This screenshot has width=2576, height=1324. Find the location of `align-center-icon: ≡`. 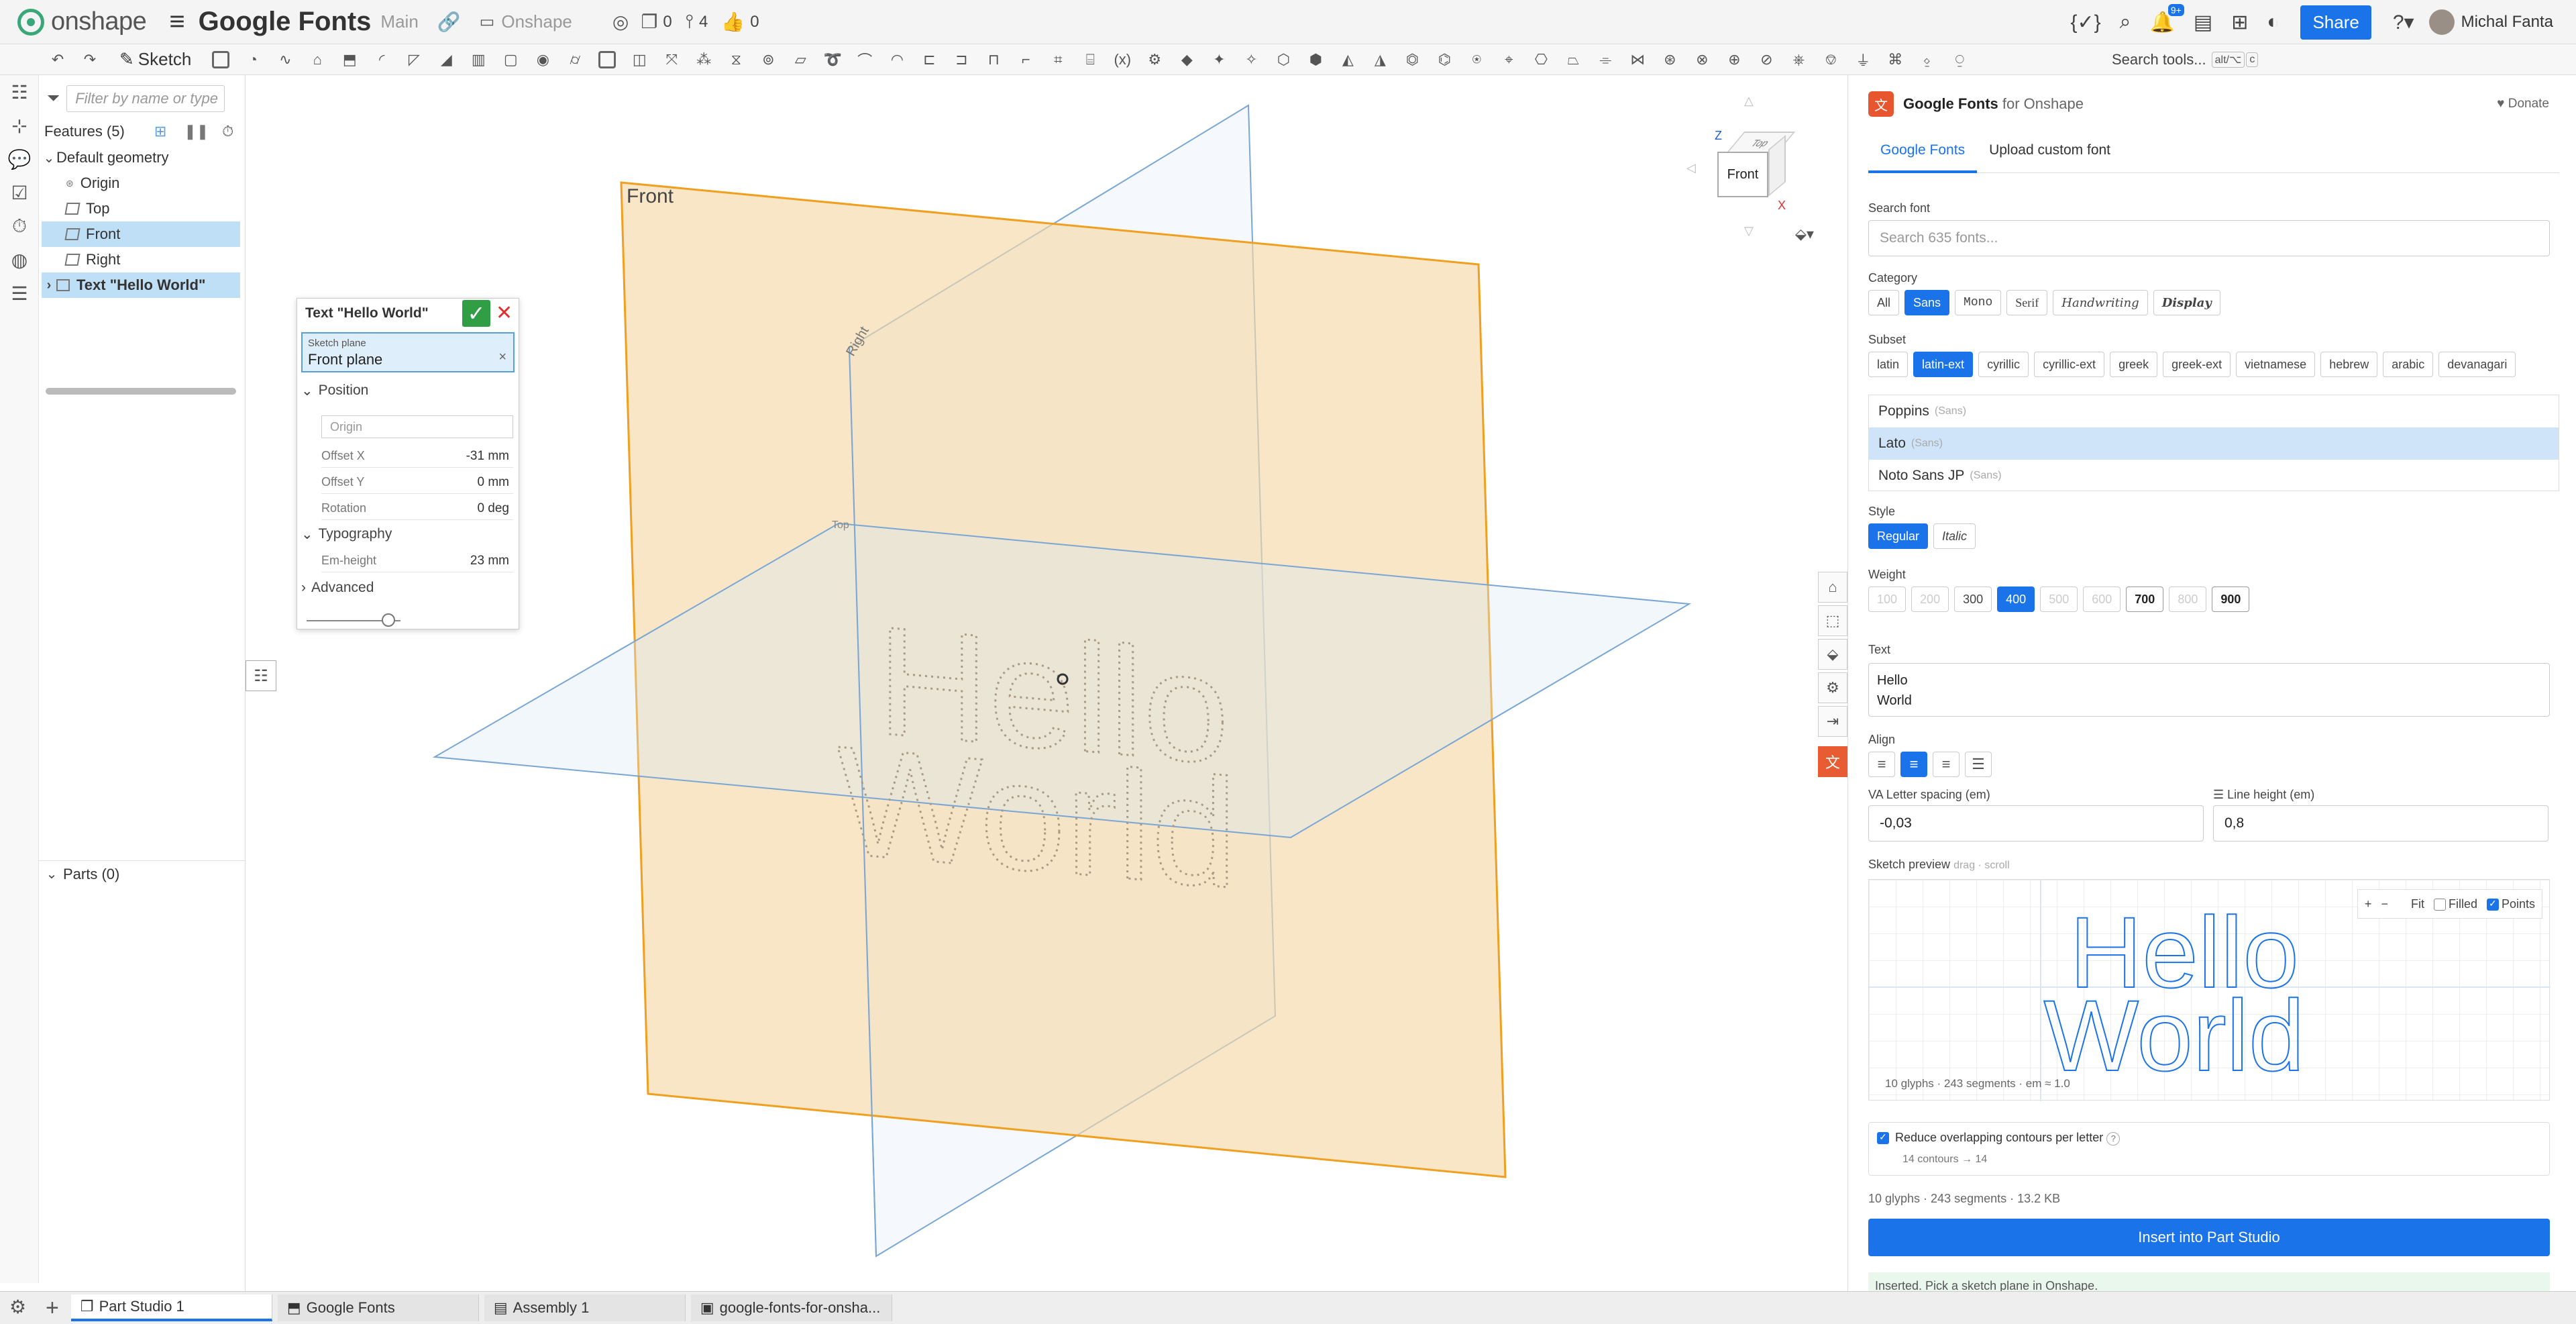

align-center-icon: ≡ is located at coordinates (1913, 764).